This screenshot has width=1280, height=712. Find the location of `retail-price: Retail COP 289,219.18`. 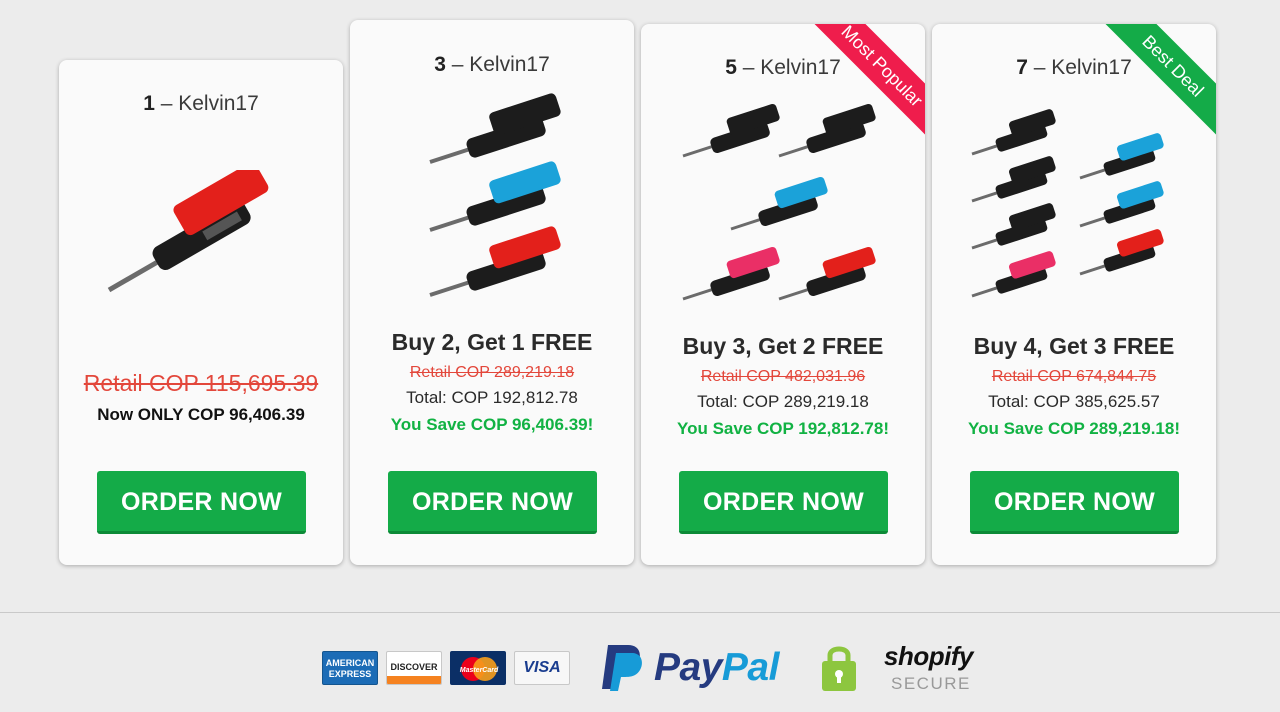

retail-price: Retail COP 289,219.18 is located at coordinates (492, 372).